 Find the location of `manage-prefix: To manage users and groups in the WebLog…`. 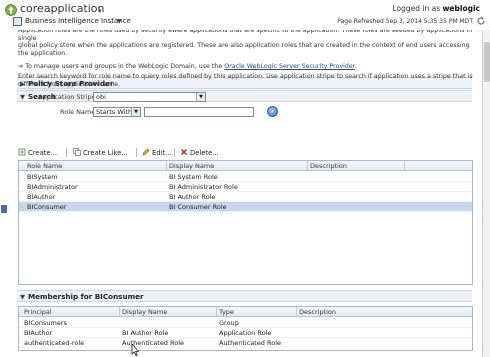

manage-prefix: To manage users and groups in the WebLog… is located at coordinates (124, 66).